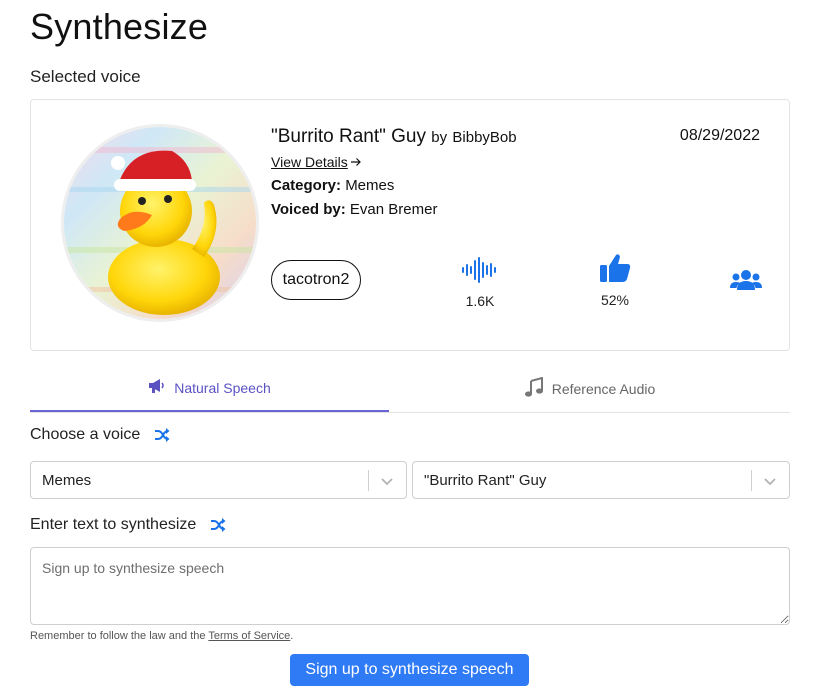  Describe the element at coordinates (222, 387) in the screenshot. I see `tab-natural-speech-label: Natural Speech` at that location.